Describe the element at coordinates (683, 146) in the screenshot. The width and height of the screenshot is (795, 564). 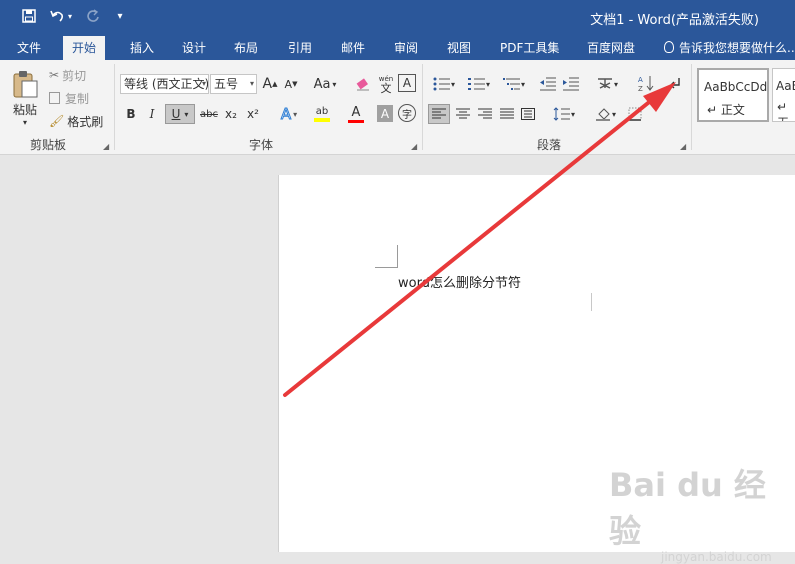
I see `paragraph-launcher-icon: ◢` at that location.